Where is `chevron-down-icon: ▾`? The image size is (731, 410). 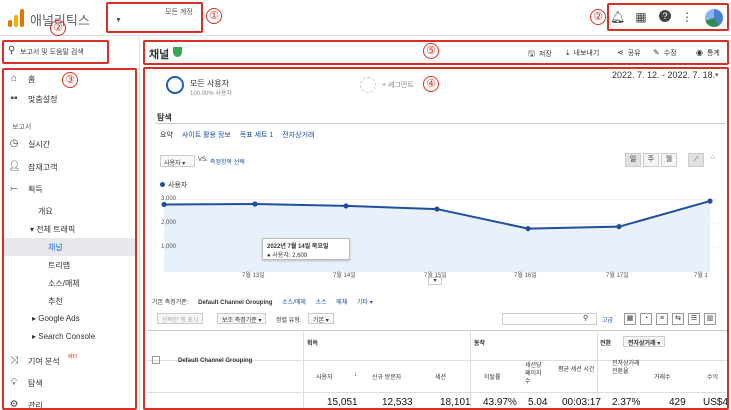
chevron-down-icon: ▾ is located at coordinates (717, 75).